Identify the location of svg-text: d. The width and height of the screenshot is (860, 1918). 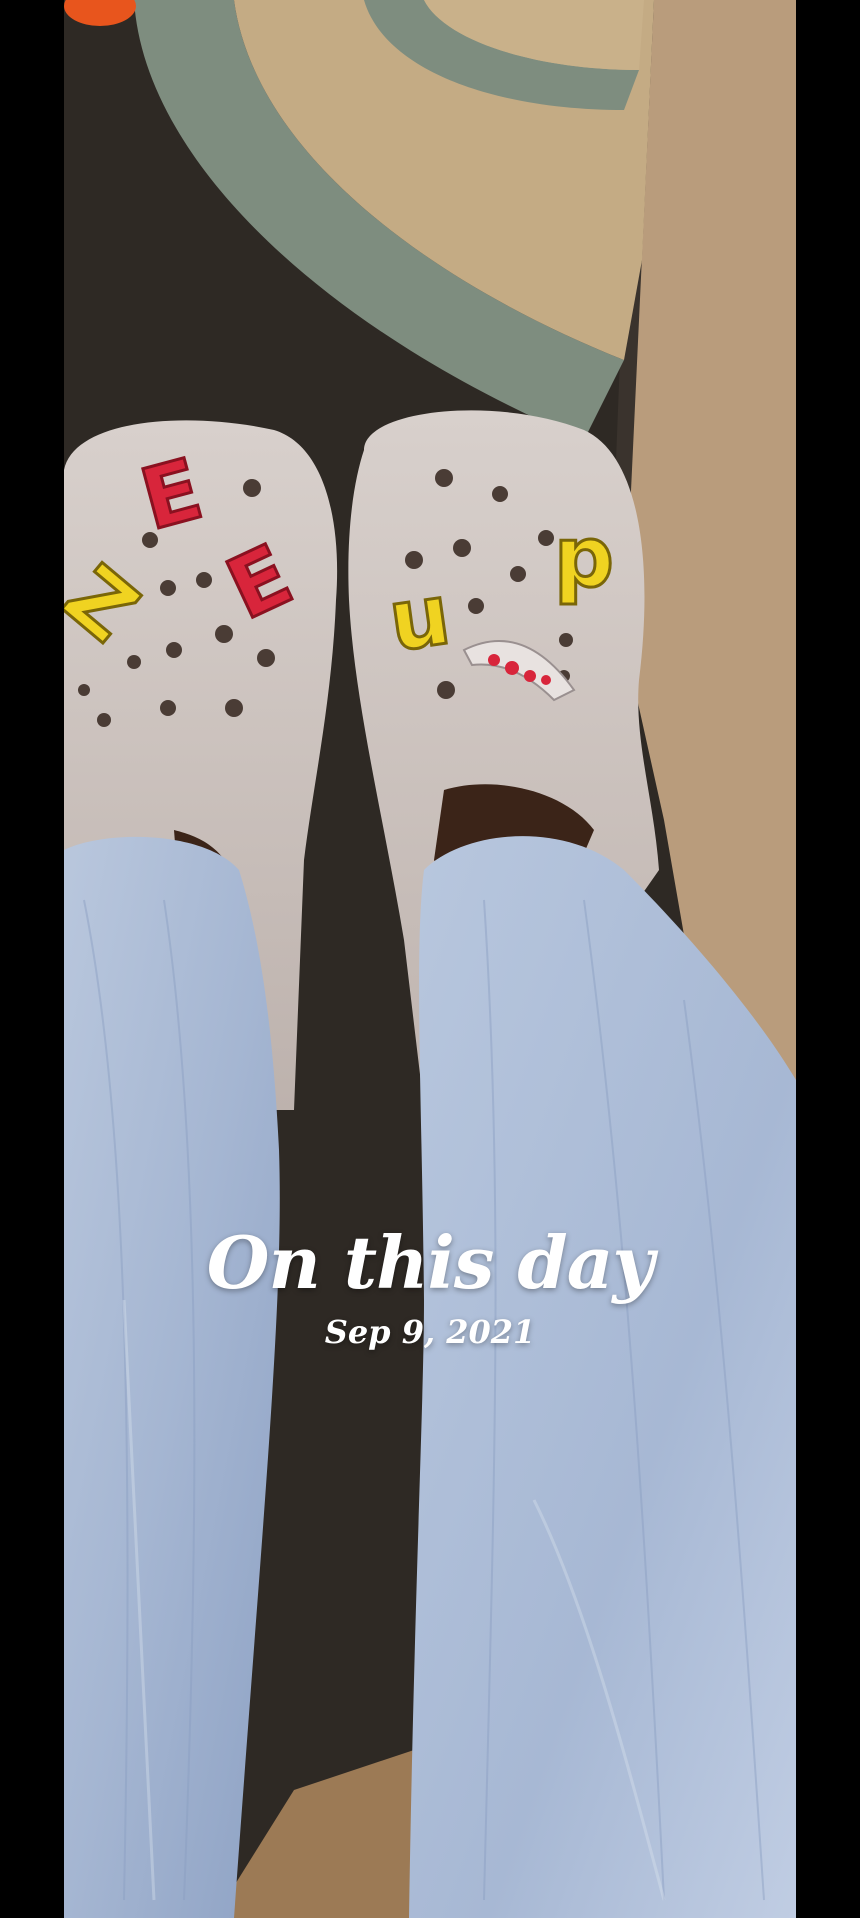
(584, 569).